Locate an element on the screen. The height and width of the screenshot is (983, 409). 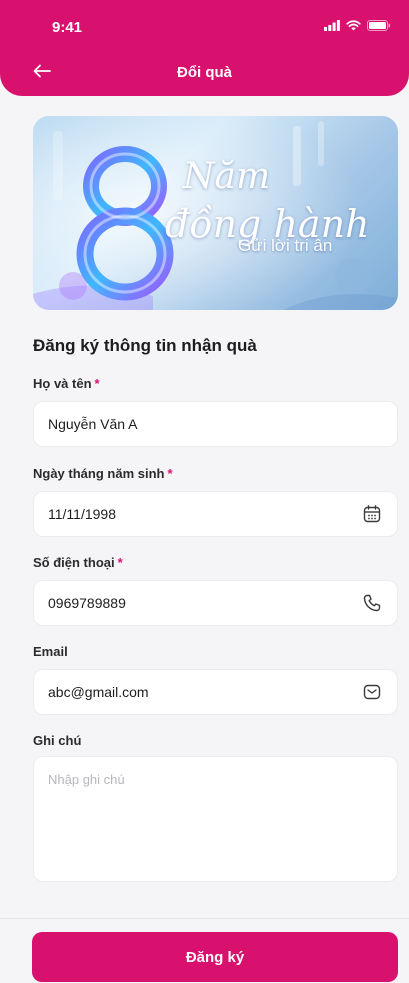
mail-icon is located at coordinates (372, 692).